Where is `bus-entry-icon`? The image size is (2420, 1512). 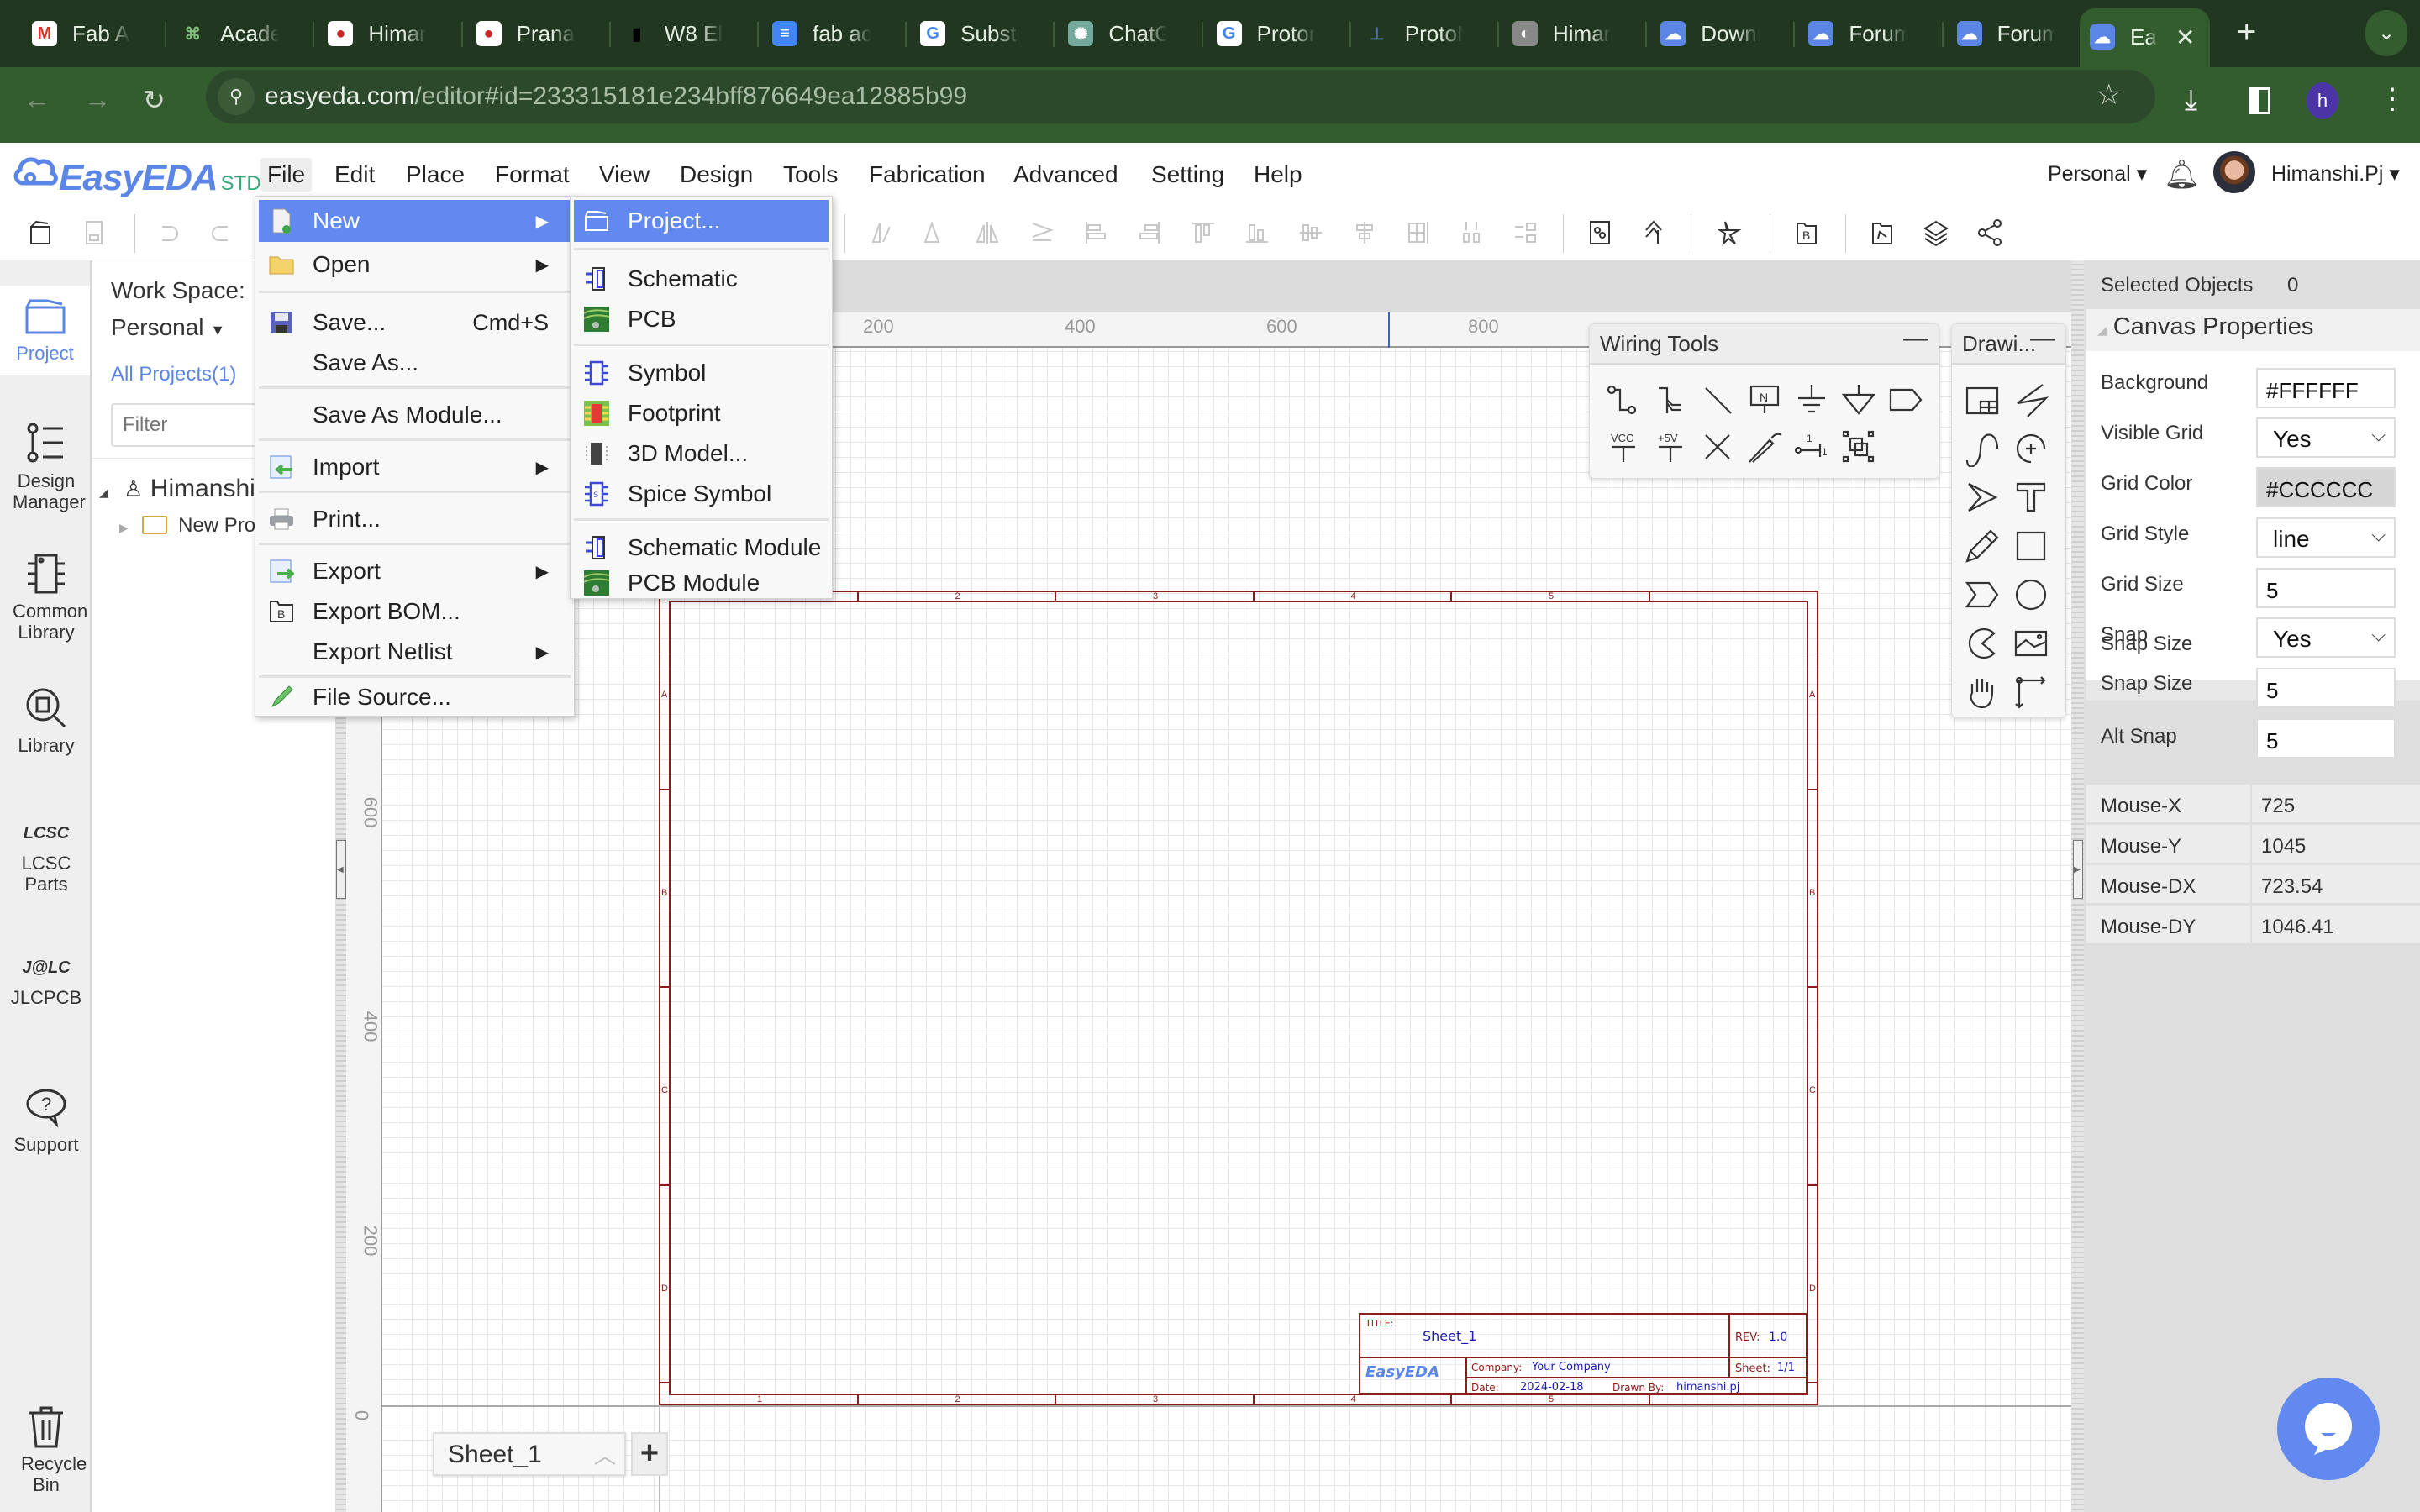
bus-entry-icon is located at coordinates (1717, 399).